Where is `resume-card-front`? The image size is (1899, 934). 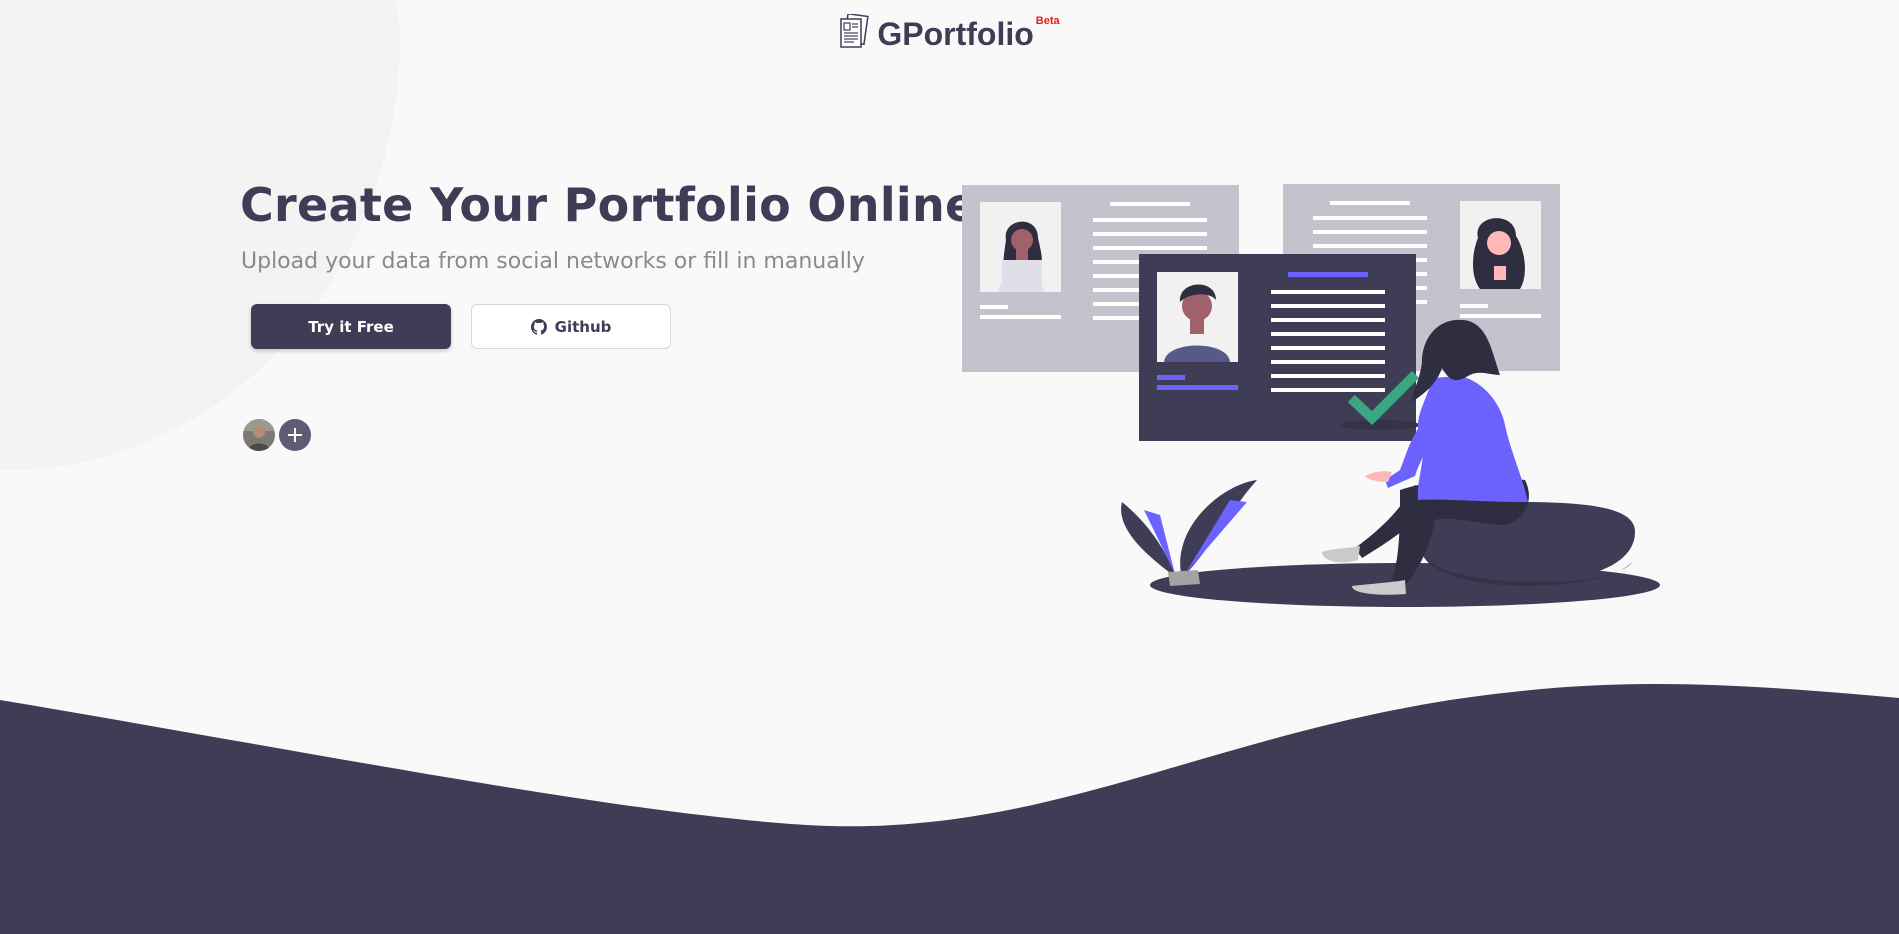
resume-card-front is located at coordinates (1279, 347).